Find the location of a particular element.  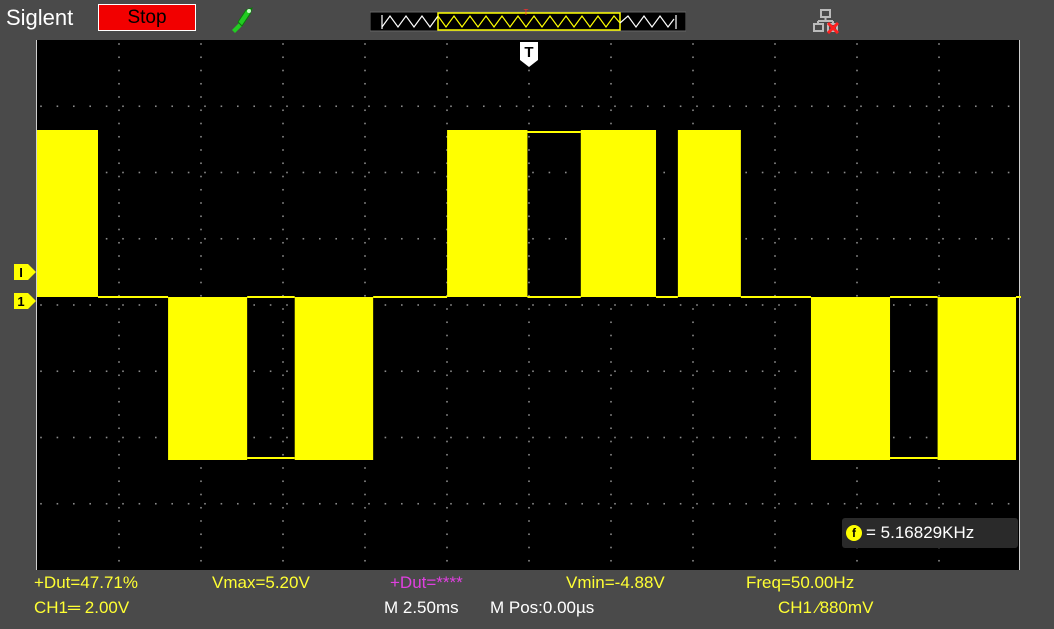

brand-logo: Siglent is located at coordinates (40, 17).